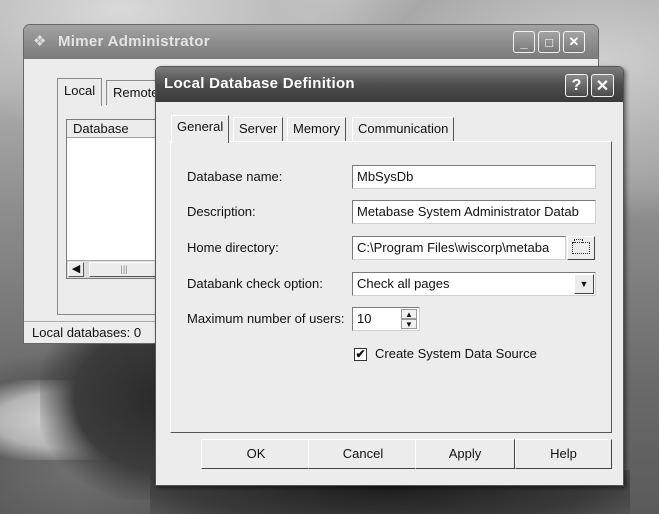 This screenshot has height=514, width=659. I want to click on tab-general: General, so click(200, 129).